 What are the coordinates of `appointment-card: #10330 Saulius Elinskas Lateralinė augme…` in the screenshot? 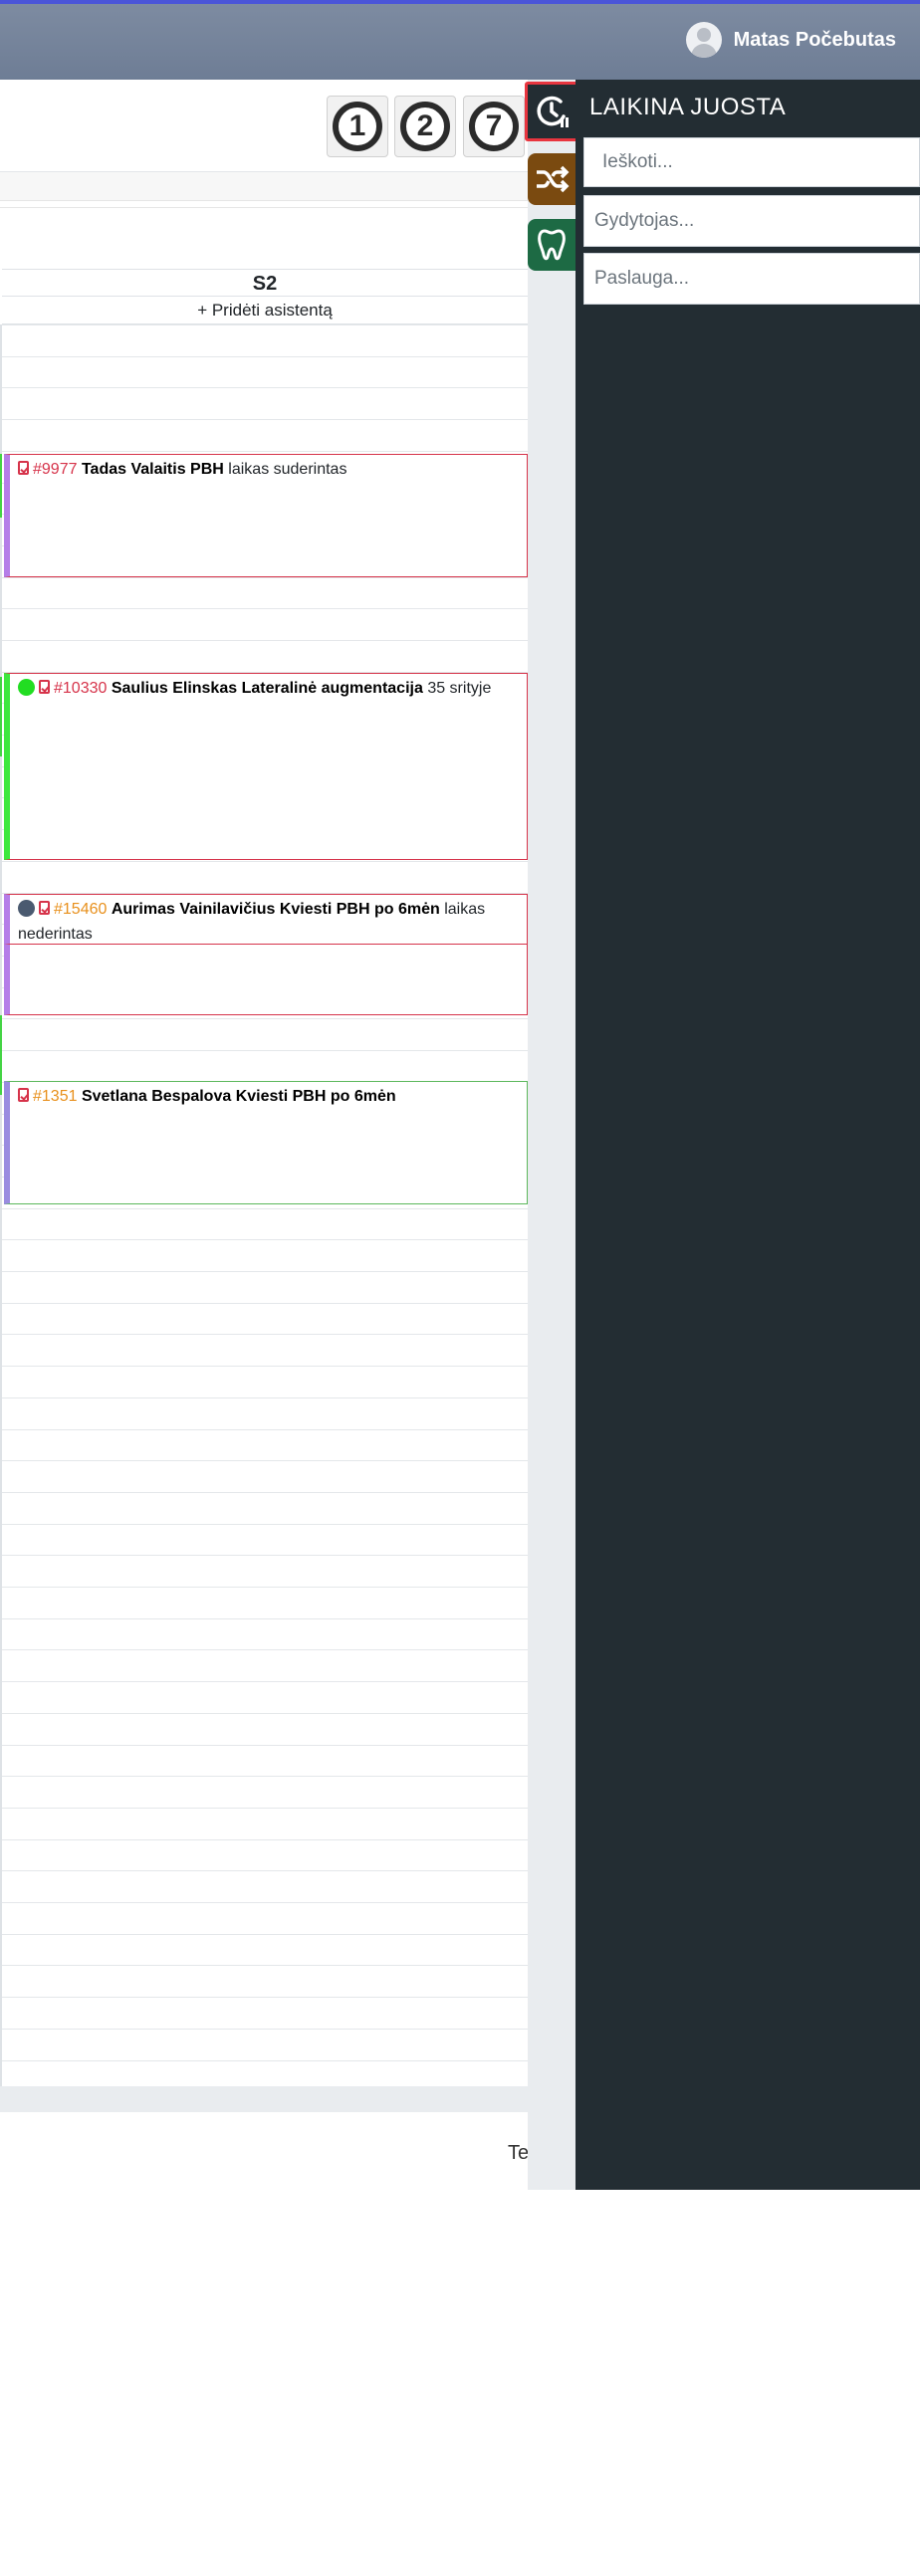 It's located at (266, 766).